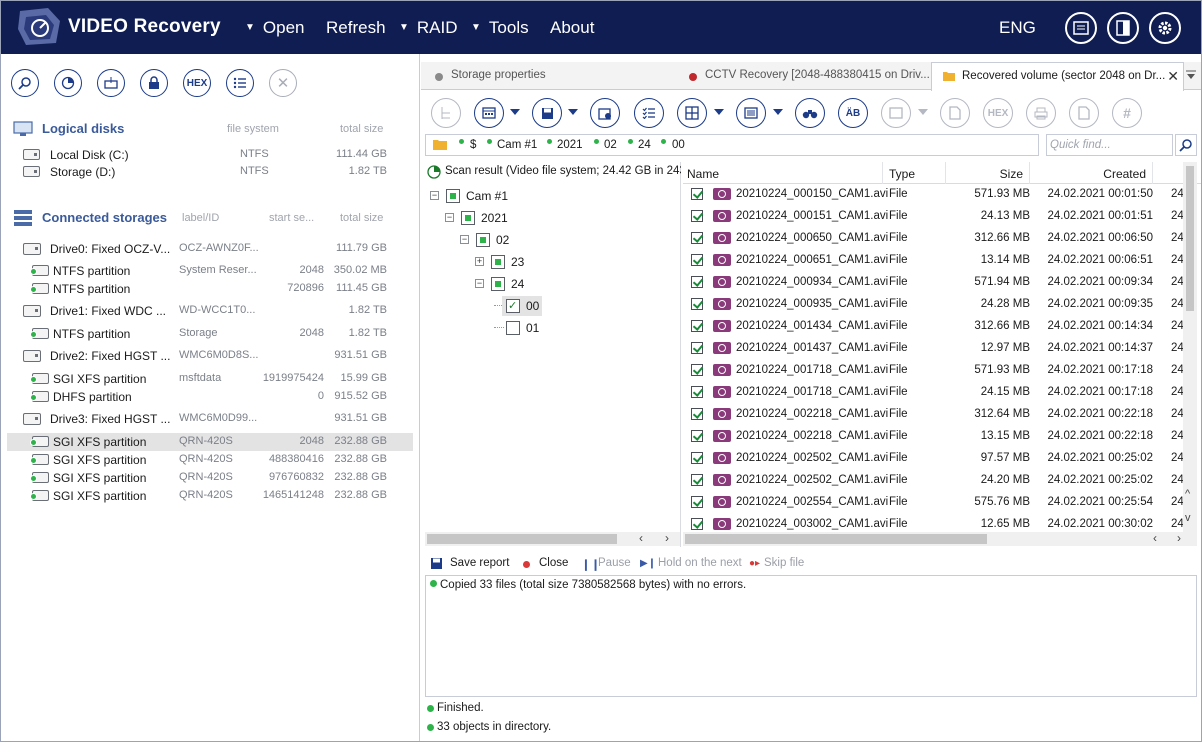  I want to click on logical-disk-row: Local Disk (C:) NTFS 111.44 GB, so click(210, 155).